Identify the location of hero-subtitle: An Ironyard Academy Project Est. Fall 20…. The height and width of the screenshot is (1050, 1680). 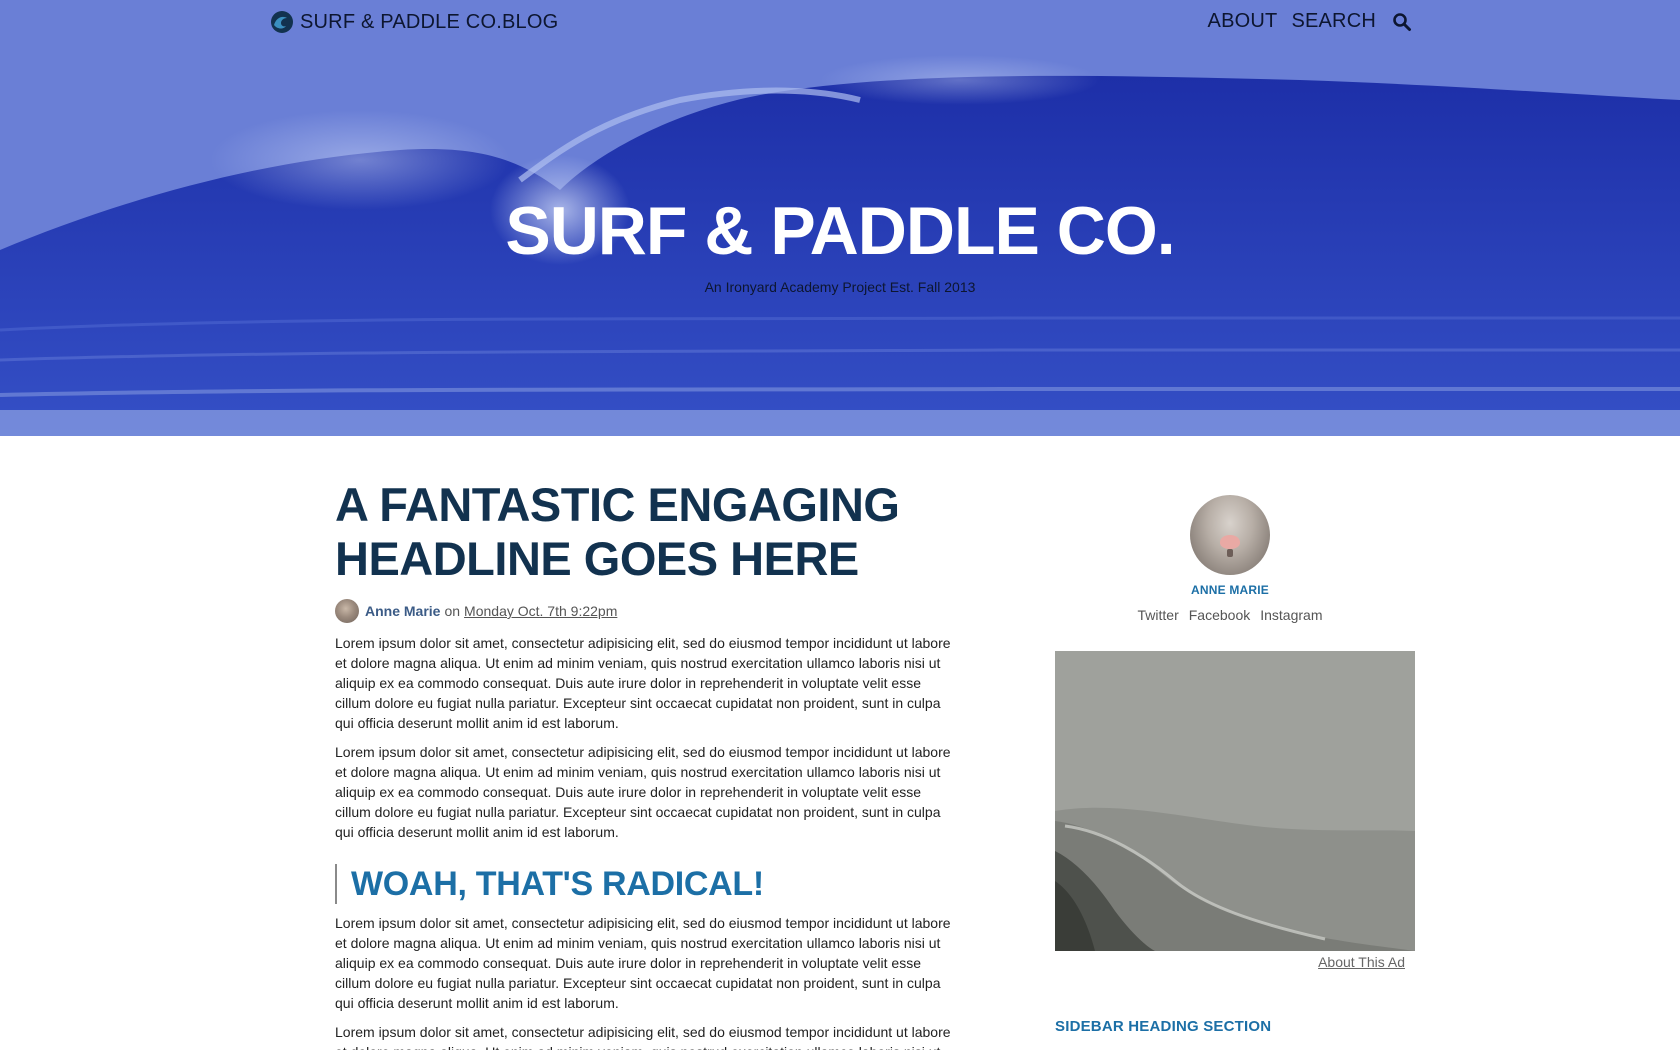
(840, 287).